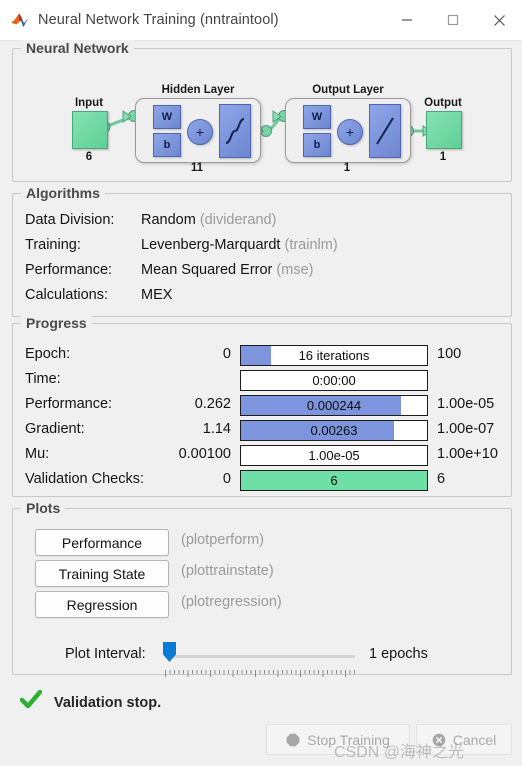  What do you see at coordinates (43, 508) in the screenshot?
I see `plots-panel-title: Plots` at bounding box center [43, 508].